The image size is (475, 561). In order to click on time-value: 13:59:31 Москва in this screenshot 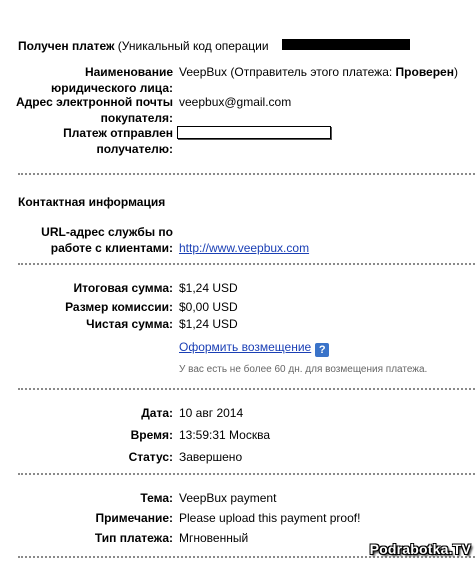, I will do `click(225, 435)`.